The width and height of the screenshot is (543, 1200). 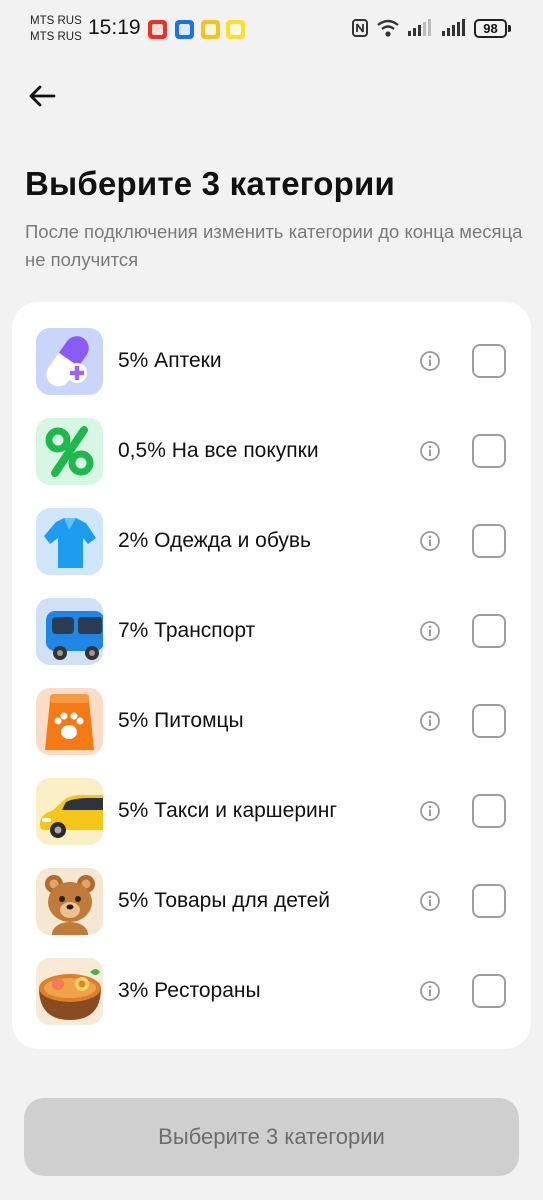 I want to click on taxi-car-icon, so click(x=69, y=811).